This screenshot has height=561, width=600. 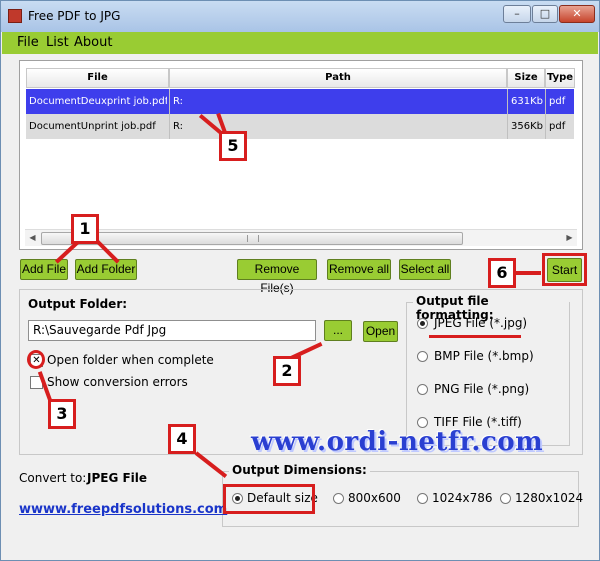 What do you see at coordinates (338, 78) in the screenshot?
I see `column-header-path: Path` at bounding box center [338, 78].